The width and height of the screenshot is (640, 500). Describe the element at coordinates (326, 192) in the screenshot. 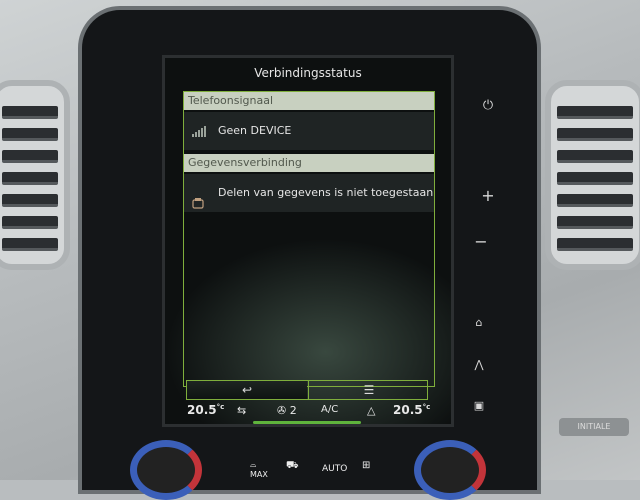

I see `data-connection-status: Delen van gegevens is niet toegestaan` at that location.